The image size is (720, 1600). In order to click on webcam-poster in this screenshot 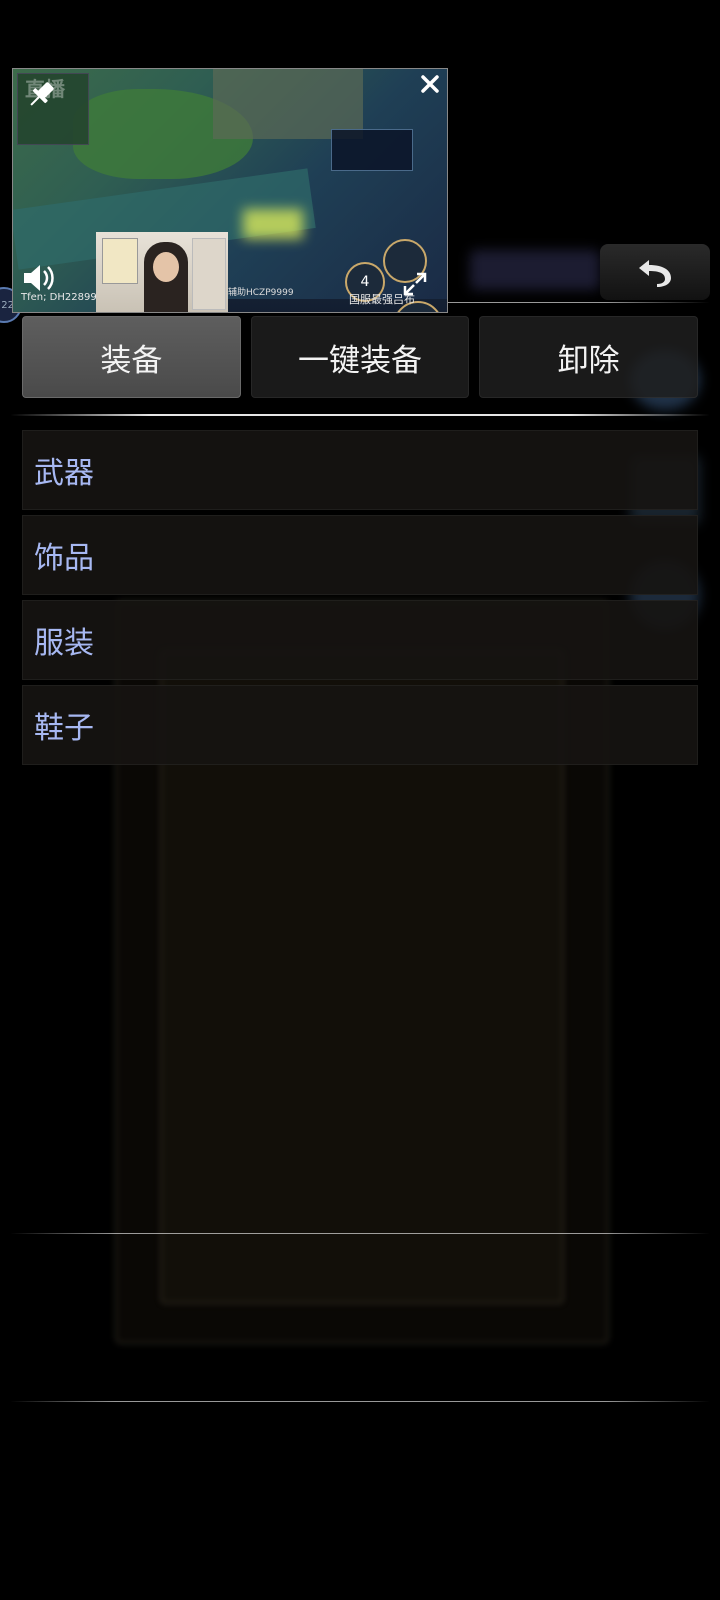, I will do `click(120, 261)`.